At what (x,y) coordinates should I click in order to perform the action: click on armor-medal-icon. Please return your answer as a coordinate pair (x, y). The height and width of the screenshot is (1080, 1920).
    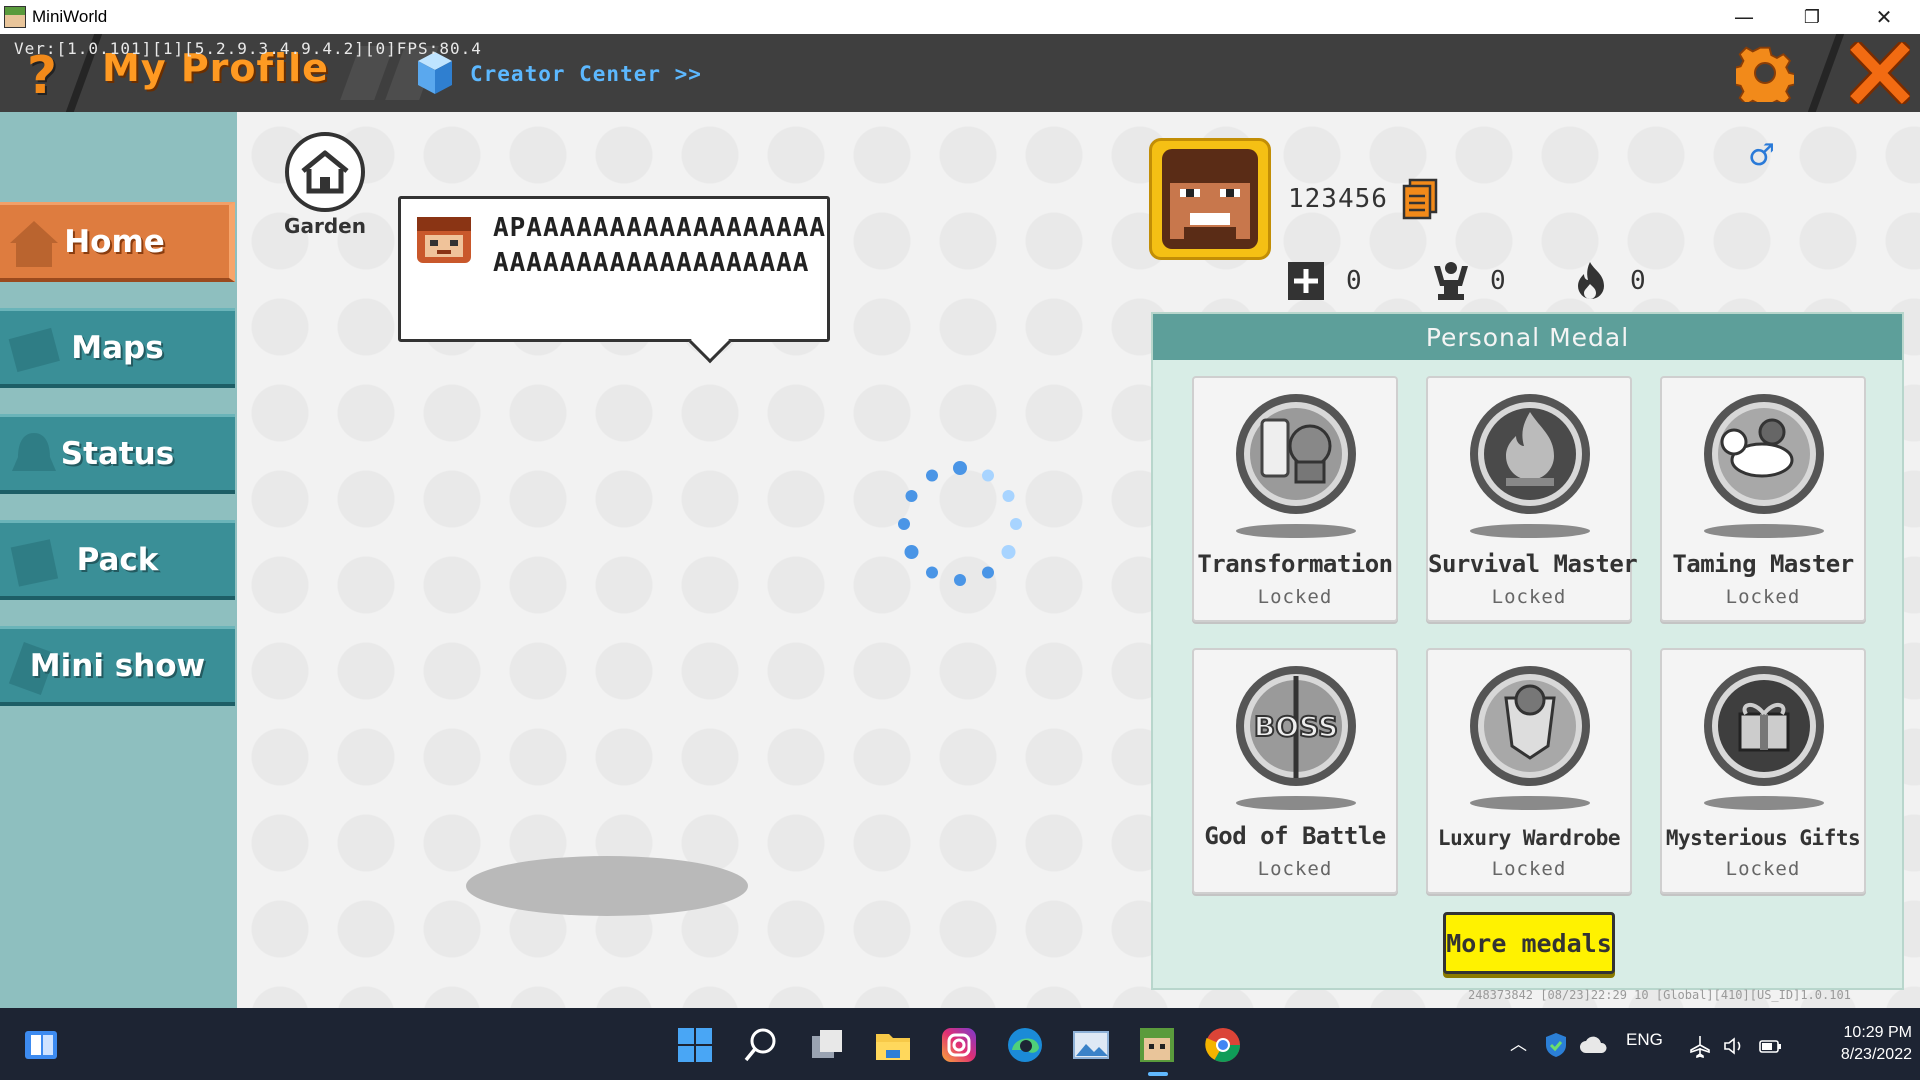
    Looking at the image, I should click on (1530, 726).